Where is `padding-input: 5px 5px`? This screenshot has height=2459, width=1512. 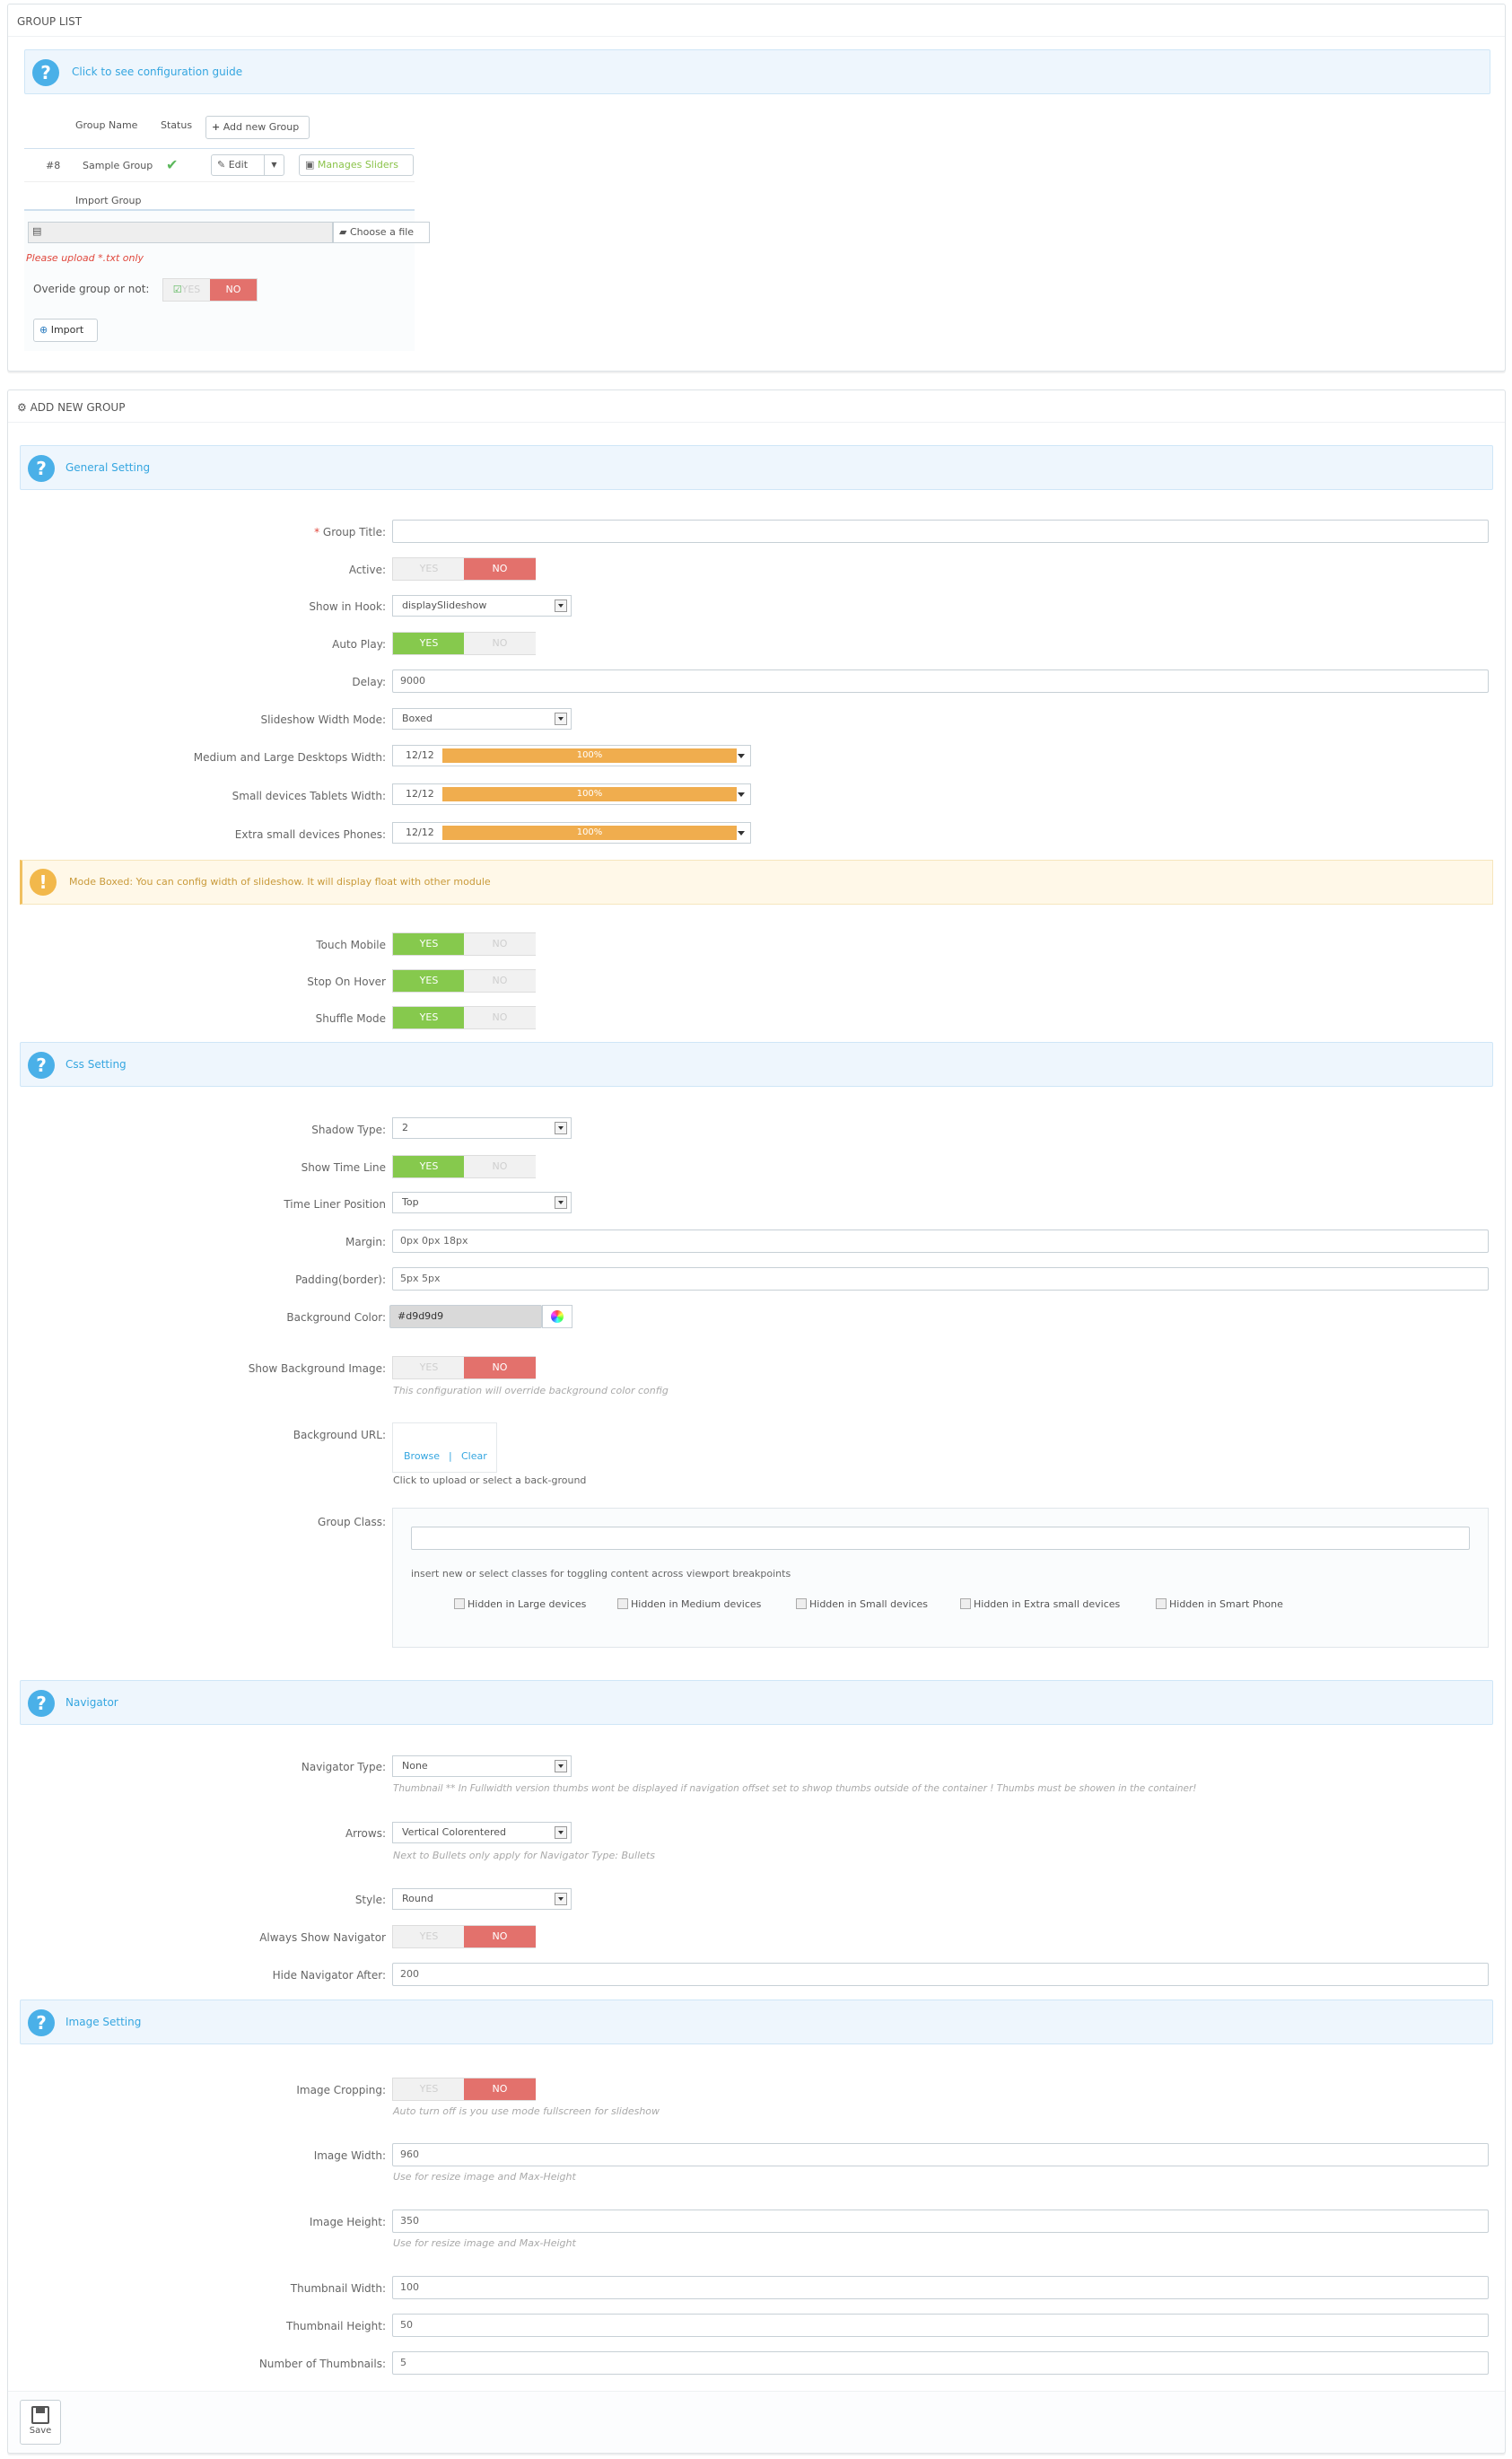 padding-input: 5px 5px is located at coordinates (940, 1279).